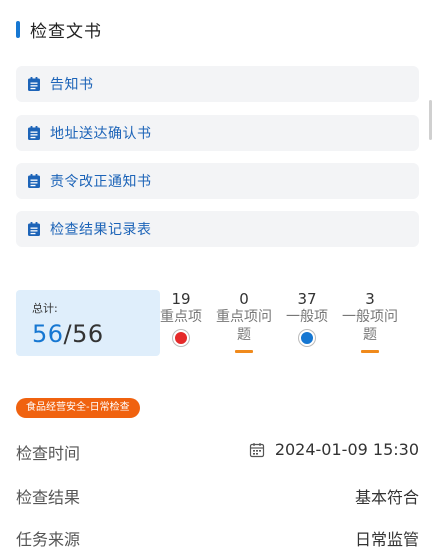  What do you see at coordinates (217, 497) in the screenshot?
I see `detail-row-inspection-result: 检查结果 基本符合` at bounding box center [217, 497].